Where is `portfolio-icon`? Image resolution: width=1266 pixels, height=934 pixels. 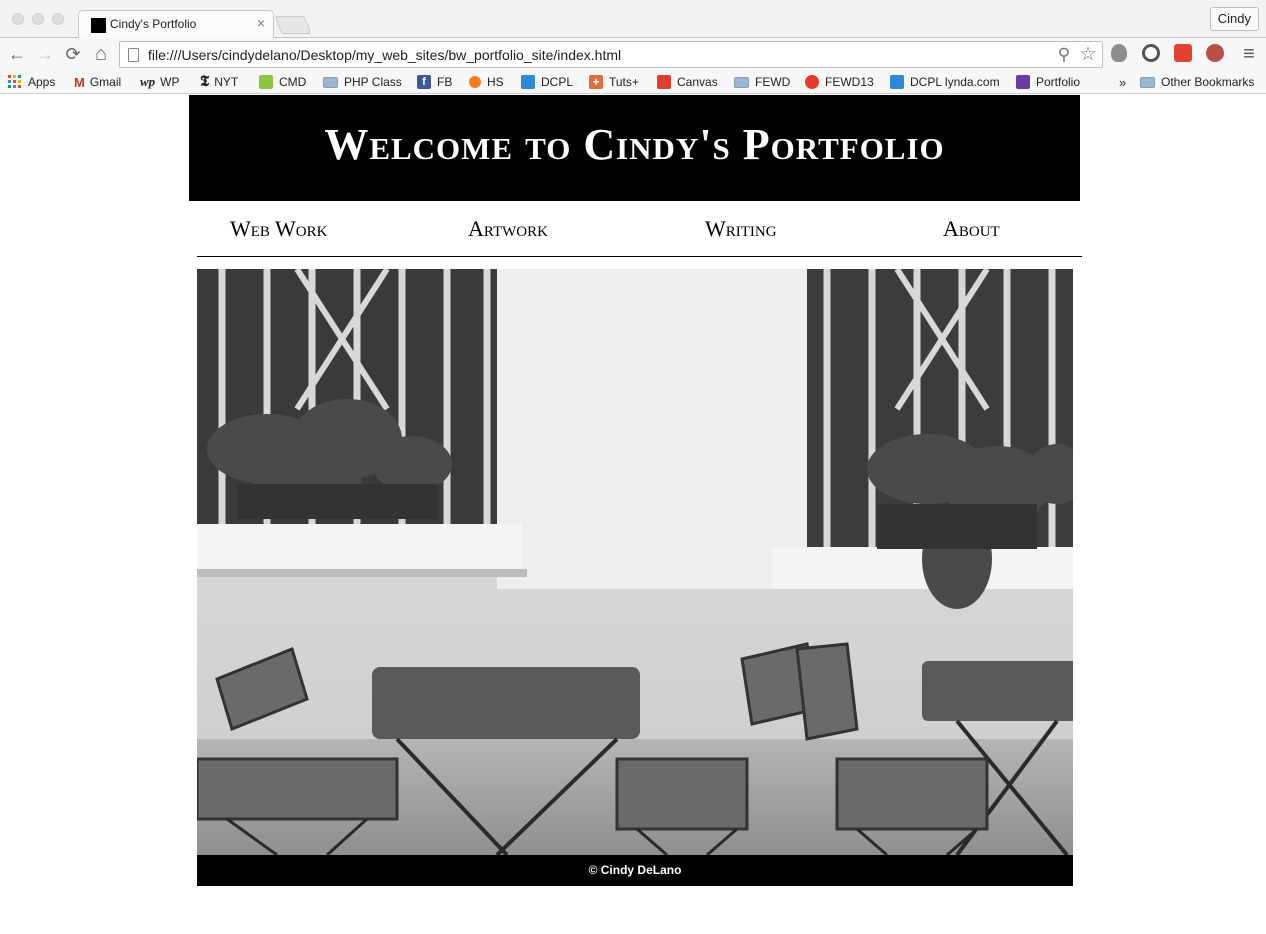 portfolio-icon is located at coordinates (1023, 82).